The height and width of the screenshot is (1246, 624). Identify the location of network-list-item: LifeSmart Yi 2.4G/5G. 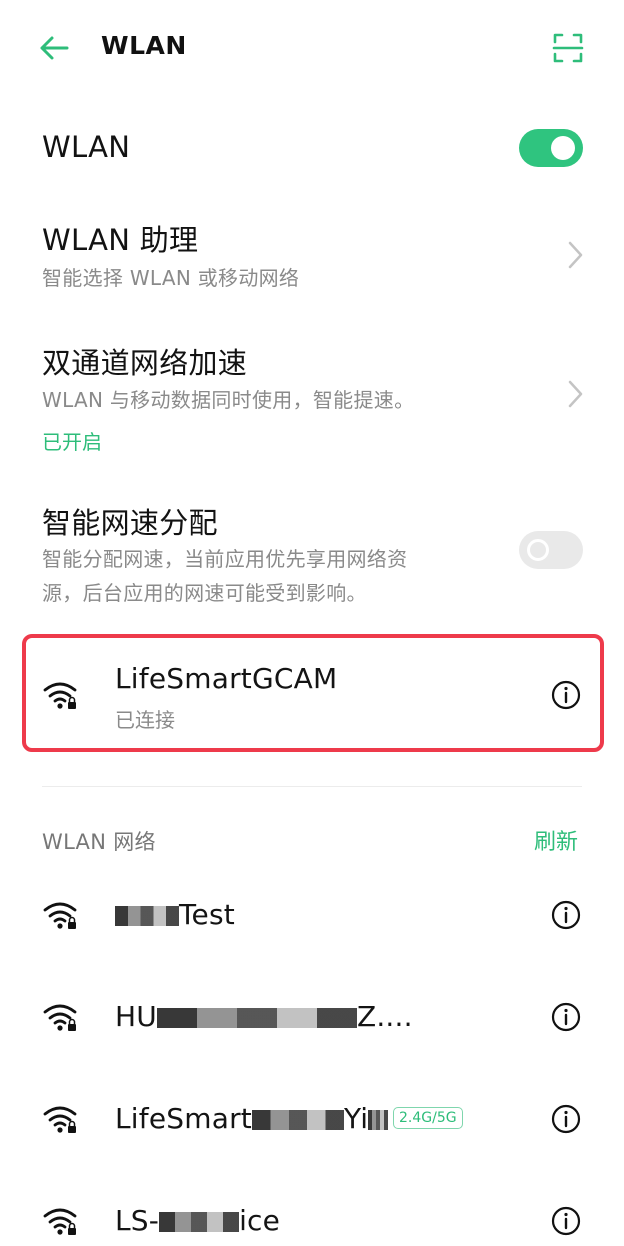
(312, 1120).